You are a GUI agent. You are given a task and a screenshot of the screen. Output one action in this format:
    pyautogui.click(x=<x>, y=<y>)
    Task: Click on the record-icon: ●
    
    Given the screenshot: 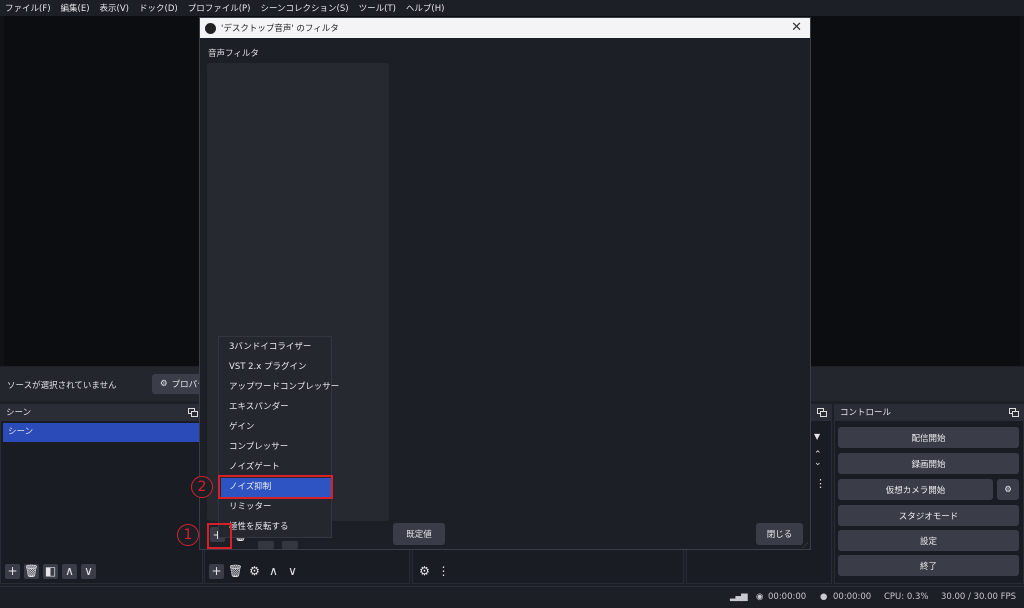 What is the action you would take?
    pyautogui.click(x=824, y=597)
    